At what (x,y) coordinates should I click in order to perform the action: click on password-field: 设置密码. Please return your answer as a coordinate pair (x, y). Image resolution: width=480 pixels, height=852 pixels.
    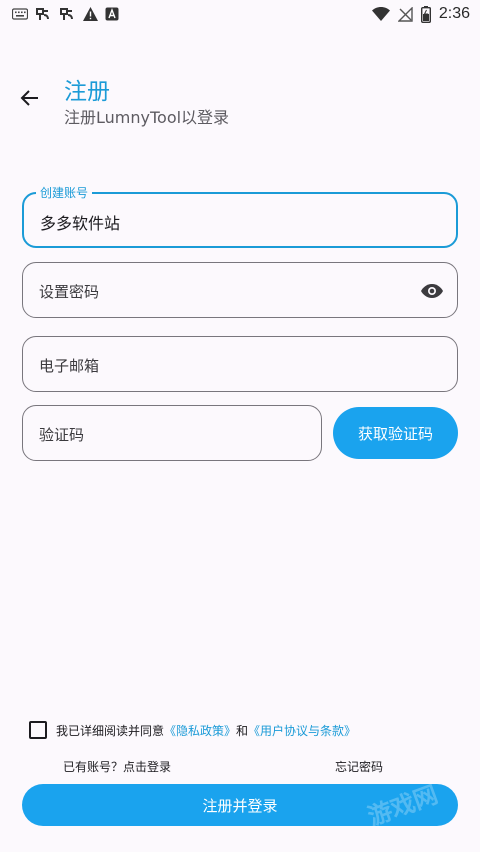
    Looking at the image, I should click on (240, 290).